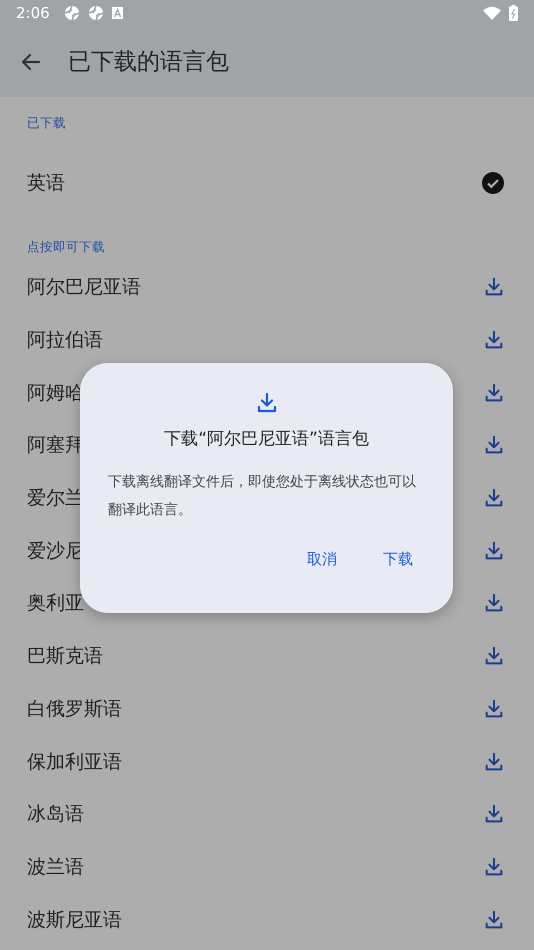 The width and height of the screenshot is (534, 950). What do you see at coordinates (398, 559) in the screenshot?
I see `download-button: 下载` at bounding box center [398, 559].